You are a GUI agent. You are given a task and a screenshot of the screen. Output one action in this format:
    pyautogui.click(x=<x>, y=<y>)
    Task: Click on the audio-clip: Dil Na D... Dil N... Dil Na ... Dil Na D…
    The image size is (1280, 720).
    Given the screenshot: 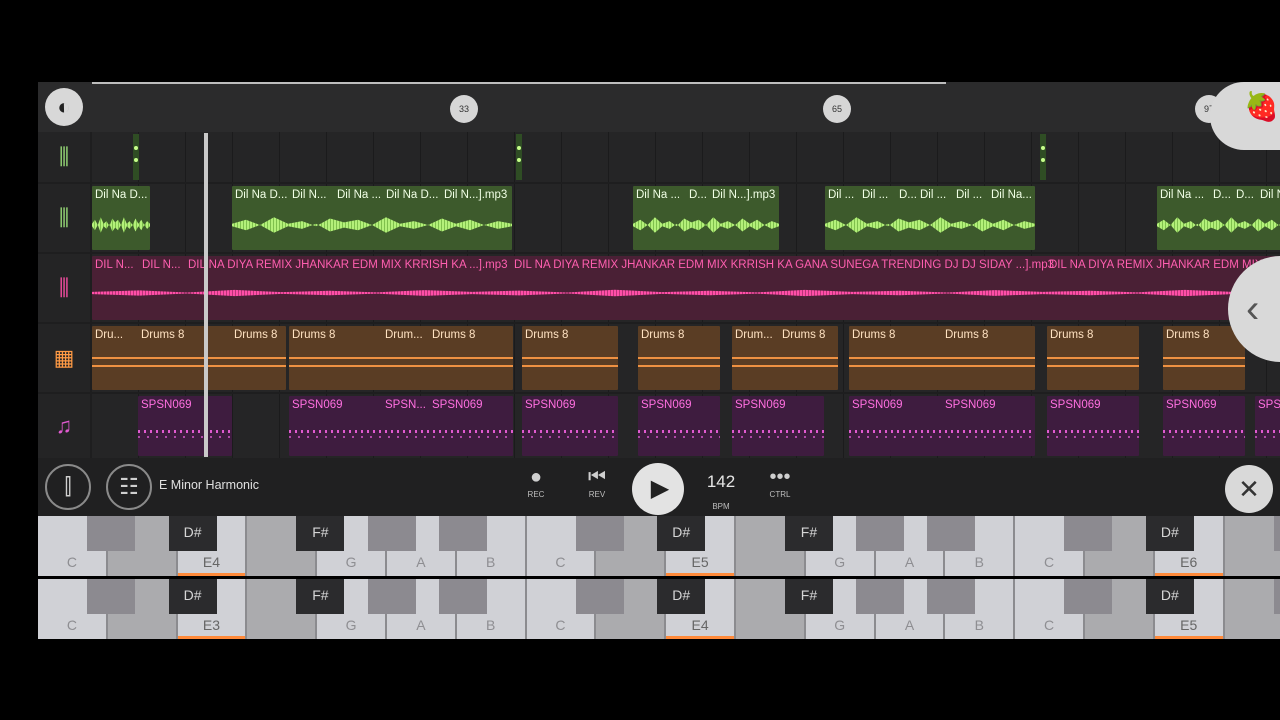 What is the action you would take?
    pyautogui.click(x=372, y=218)
    